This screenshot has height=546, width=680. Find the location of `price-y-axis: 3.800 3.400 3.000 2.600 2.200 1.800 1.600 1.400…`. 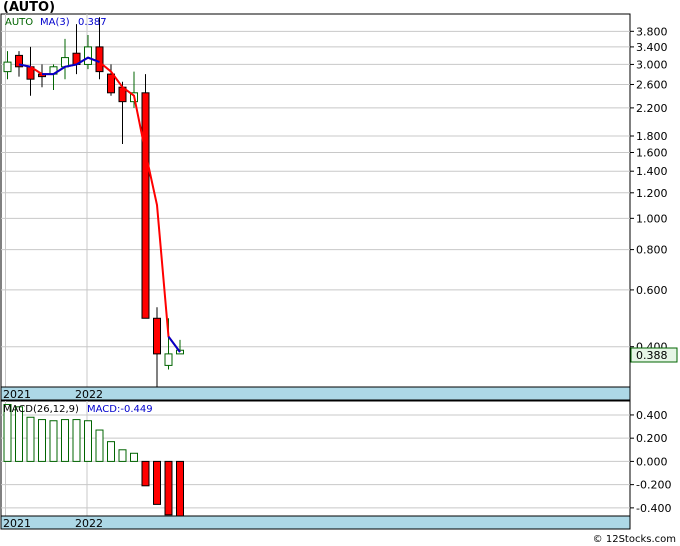

price-y-axis: 3.800 3.400 3.000 2.600 2.200 1.800 1.600 1.400… is located at coordinates (649, 189).